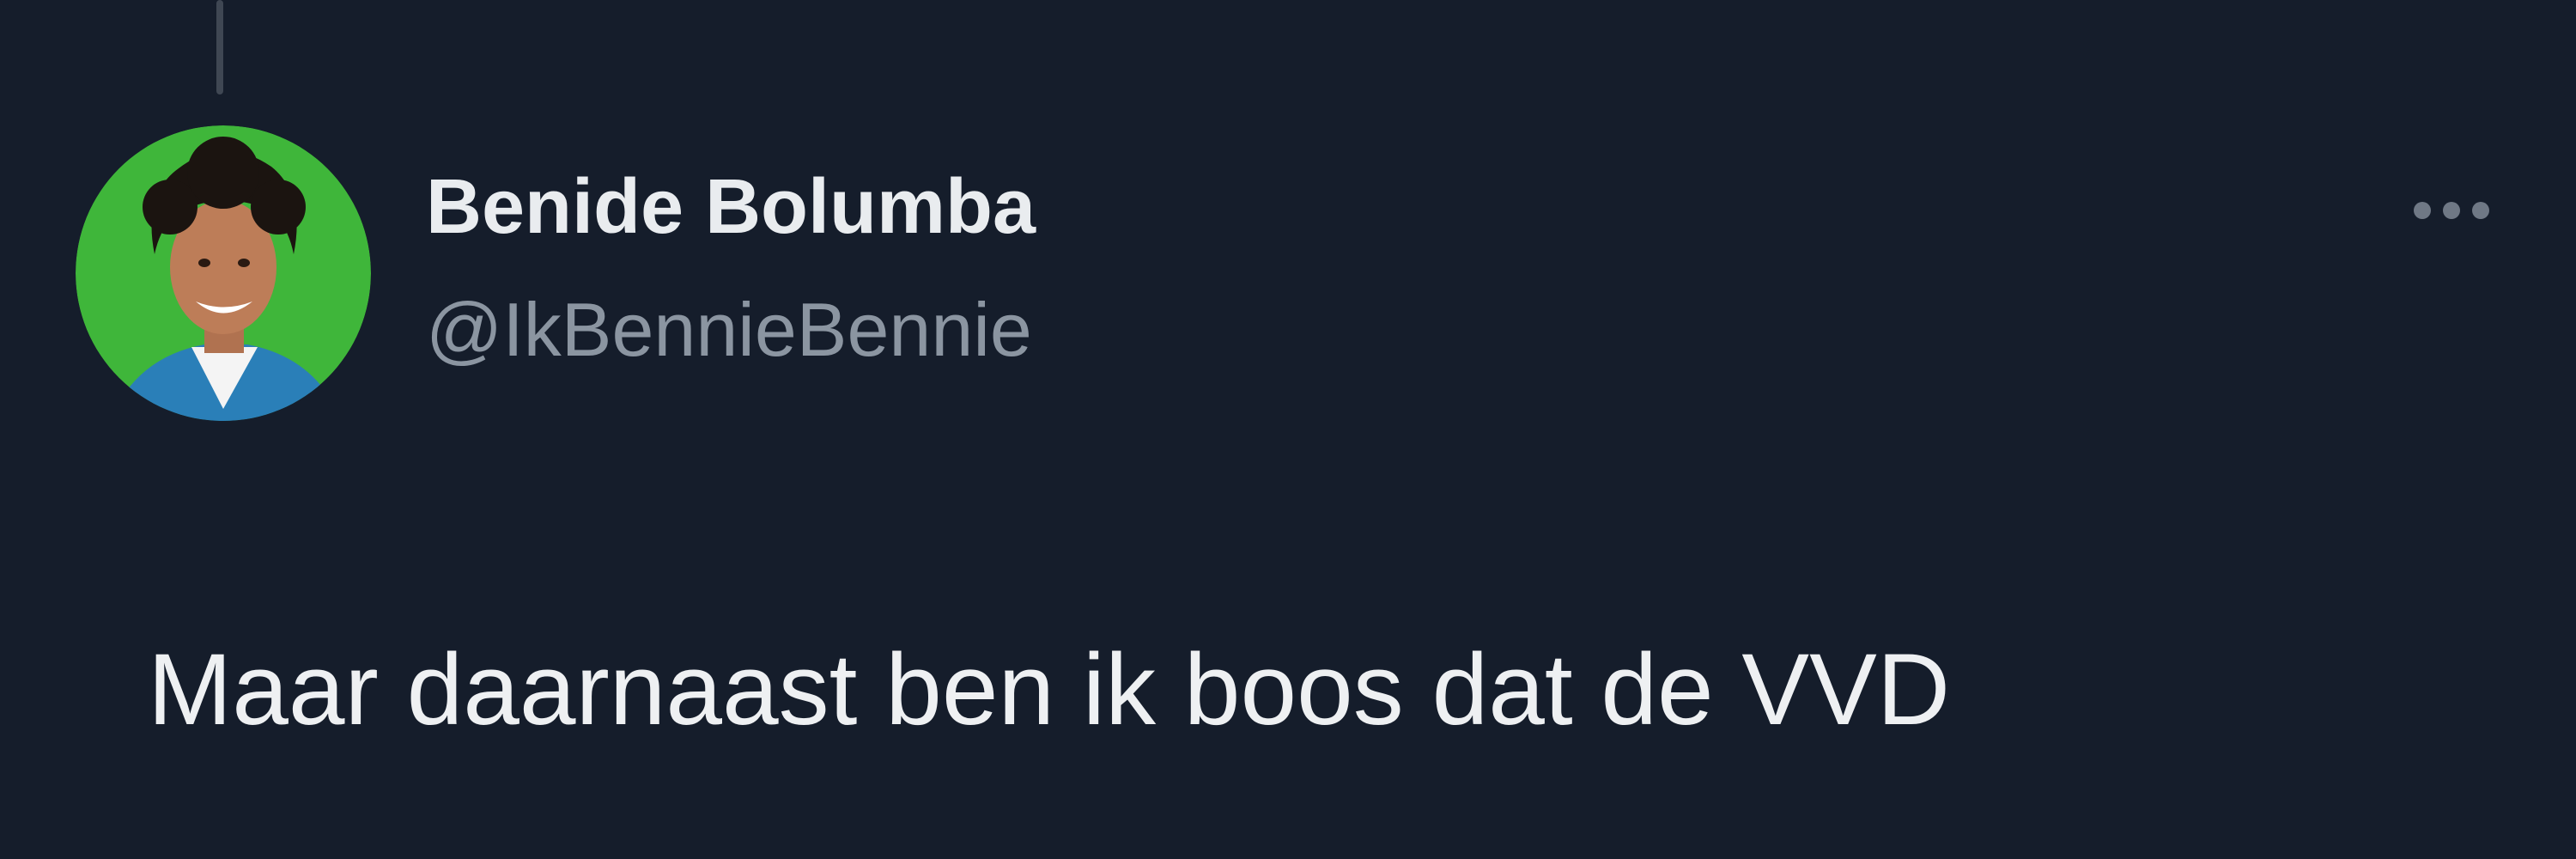  Describe the element at coordinates (1049, 689) in the screenshot. I see `tweet-body-text: Maar daarnaast ben ik boos dat de VVD` at that location.